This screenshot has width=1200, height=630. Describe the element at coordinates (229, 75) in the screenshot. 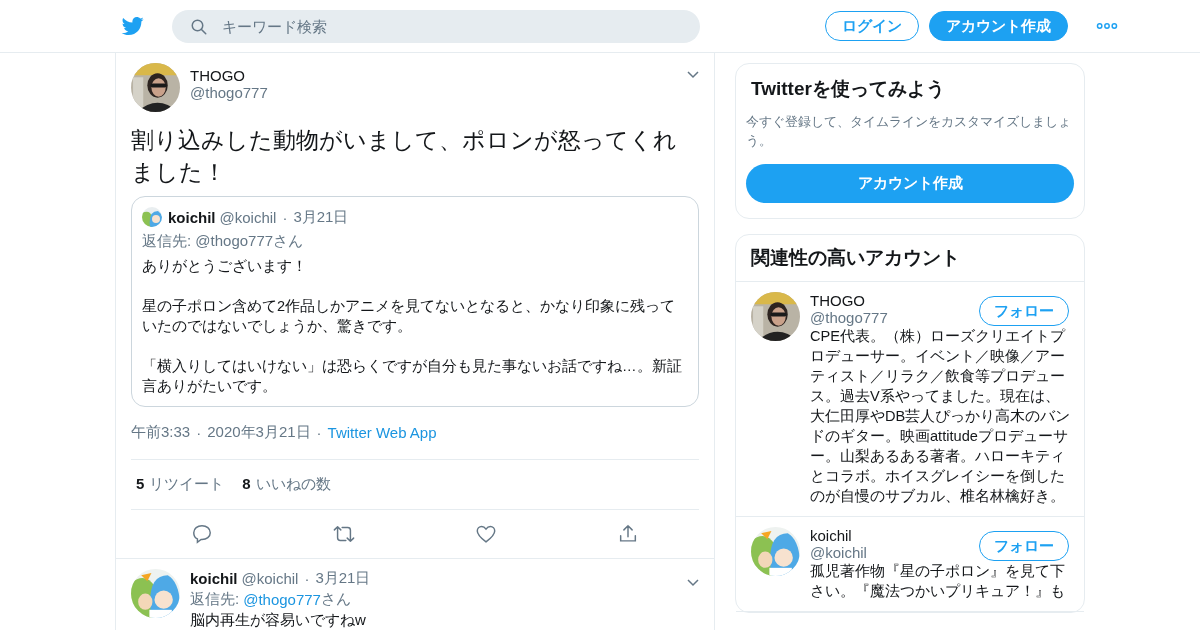

I see `author-name: THOGO` at that location.